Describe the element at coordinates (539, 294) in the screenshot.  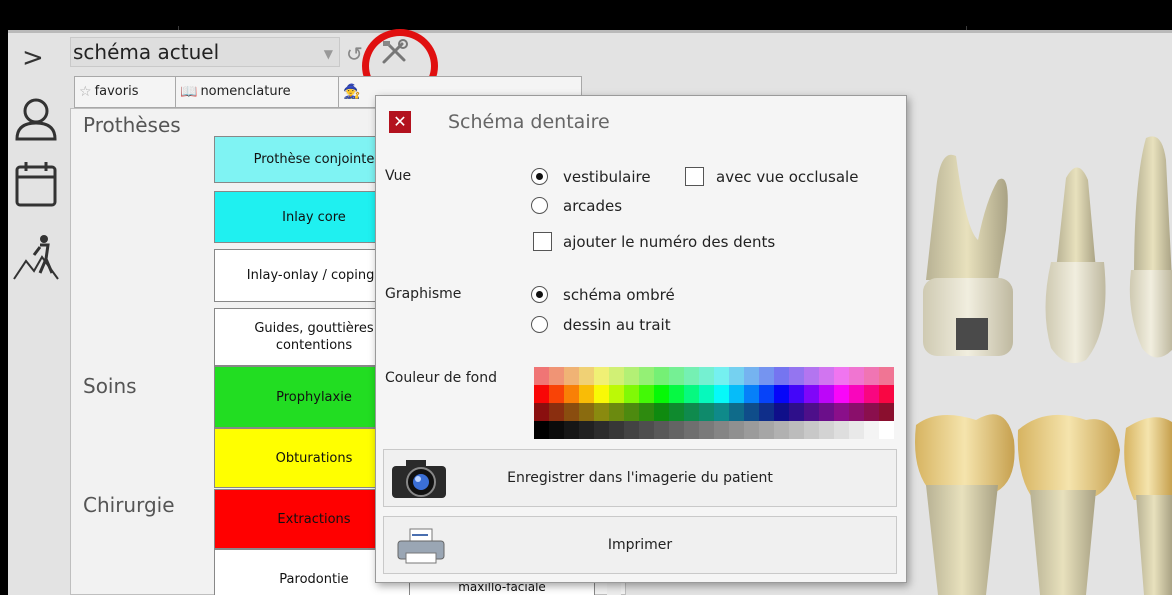
I see `radio-schema-ombre` at that location.